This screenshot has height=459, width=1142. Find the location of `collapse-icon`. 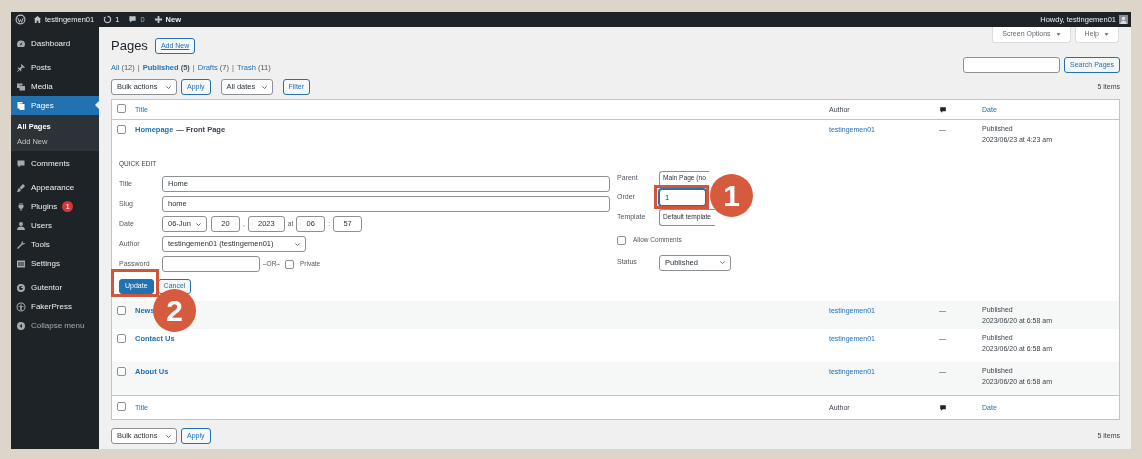

collapse-icon is located at coordinates (21, 325).